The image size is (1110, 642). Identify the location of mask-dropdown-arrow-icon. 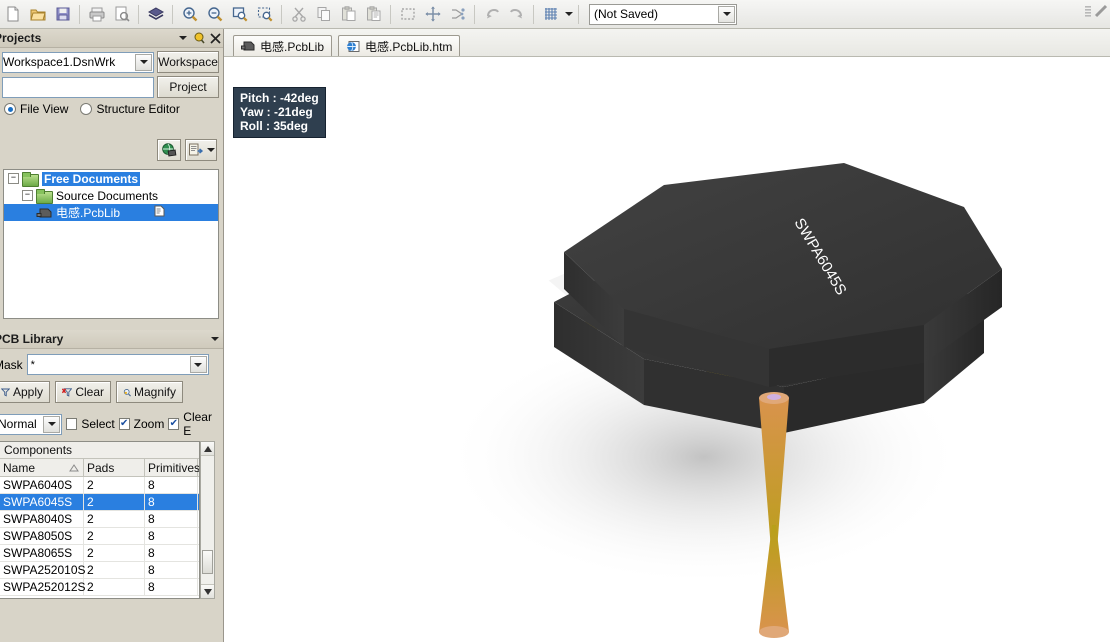
(198, 364).